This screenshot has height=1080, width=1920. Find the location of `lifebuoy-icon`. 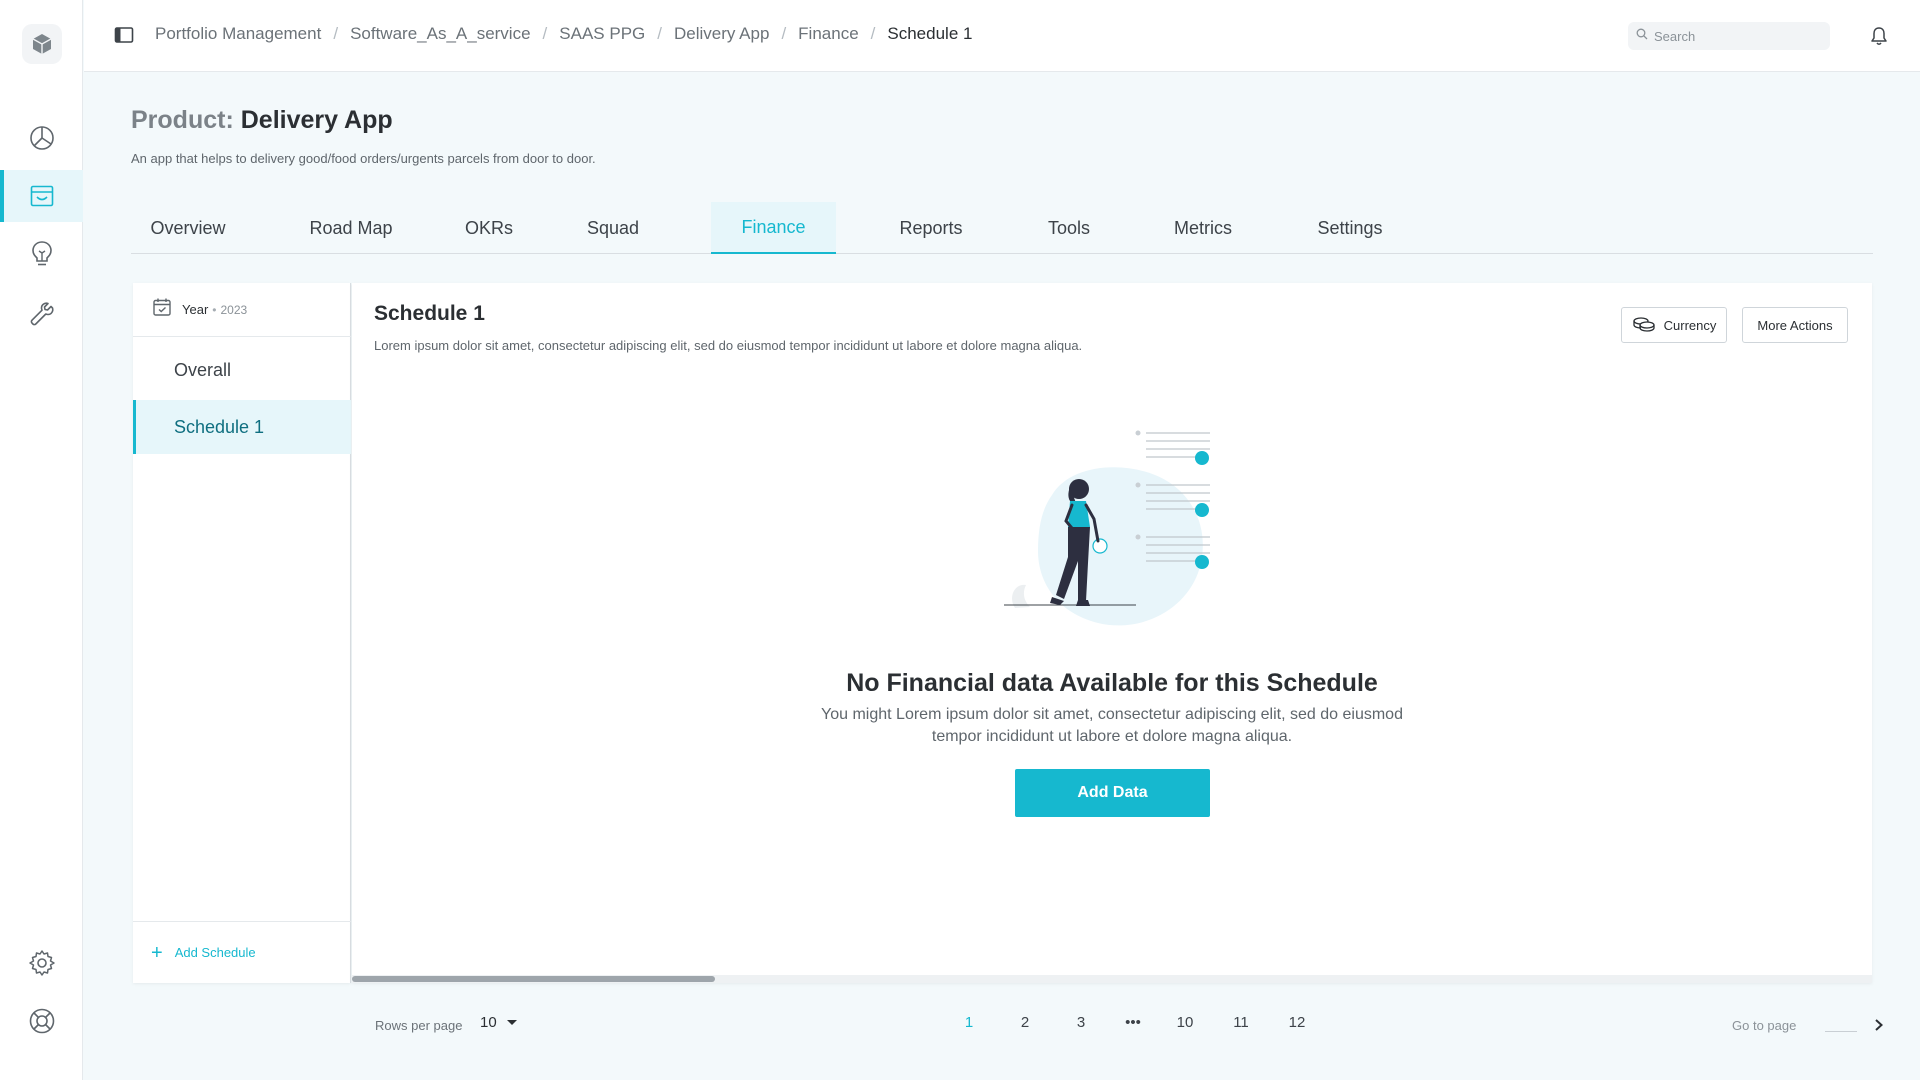

lifebuoy-icon is located at coordinates (42, 1021).